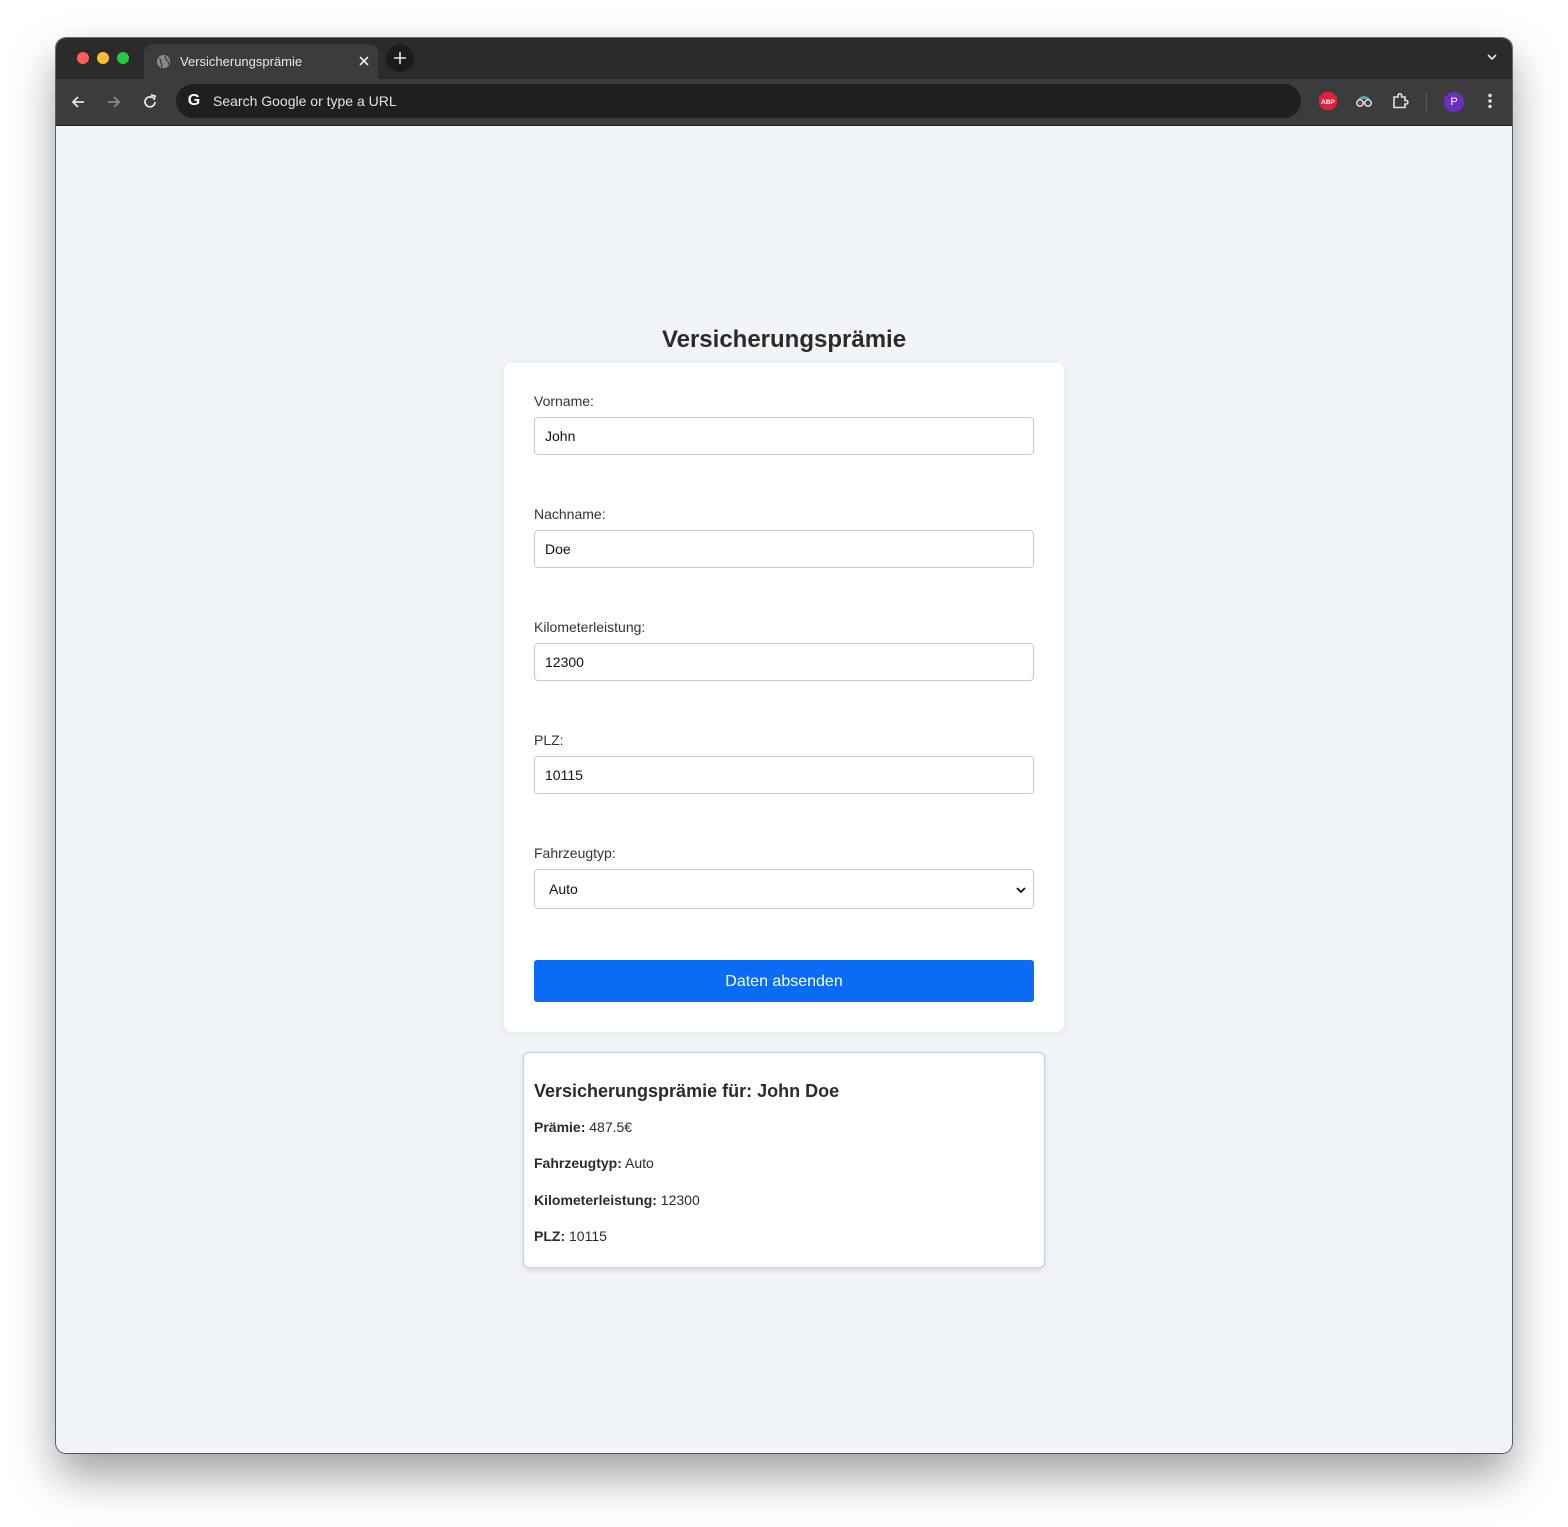  What do you see at coordinates (123, 58) in the screenshot?
I see `maximize-window-button` at bounding box center [123, 58].